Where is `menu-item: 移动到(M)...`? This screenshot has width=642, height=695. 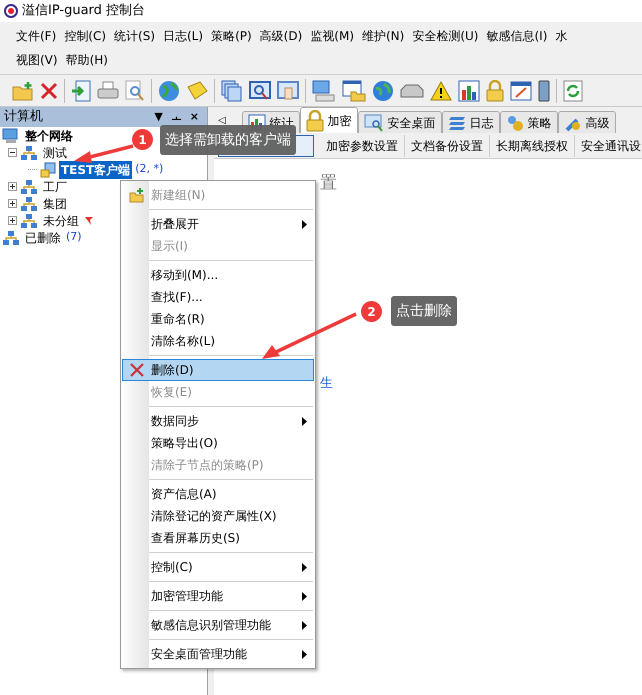 menu-item: 移动到(M)... is located at coordinates (218, 275).